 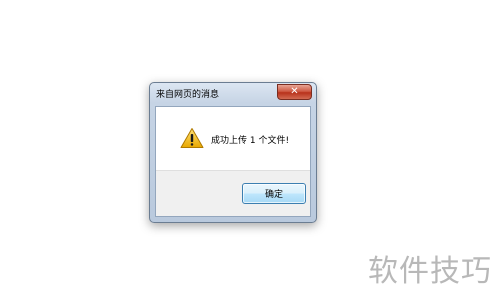 I want to click on close-icon: ✕, so click(x=294, y=91).